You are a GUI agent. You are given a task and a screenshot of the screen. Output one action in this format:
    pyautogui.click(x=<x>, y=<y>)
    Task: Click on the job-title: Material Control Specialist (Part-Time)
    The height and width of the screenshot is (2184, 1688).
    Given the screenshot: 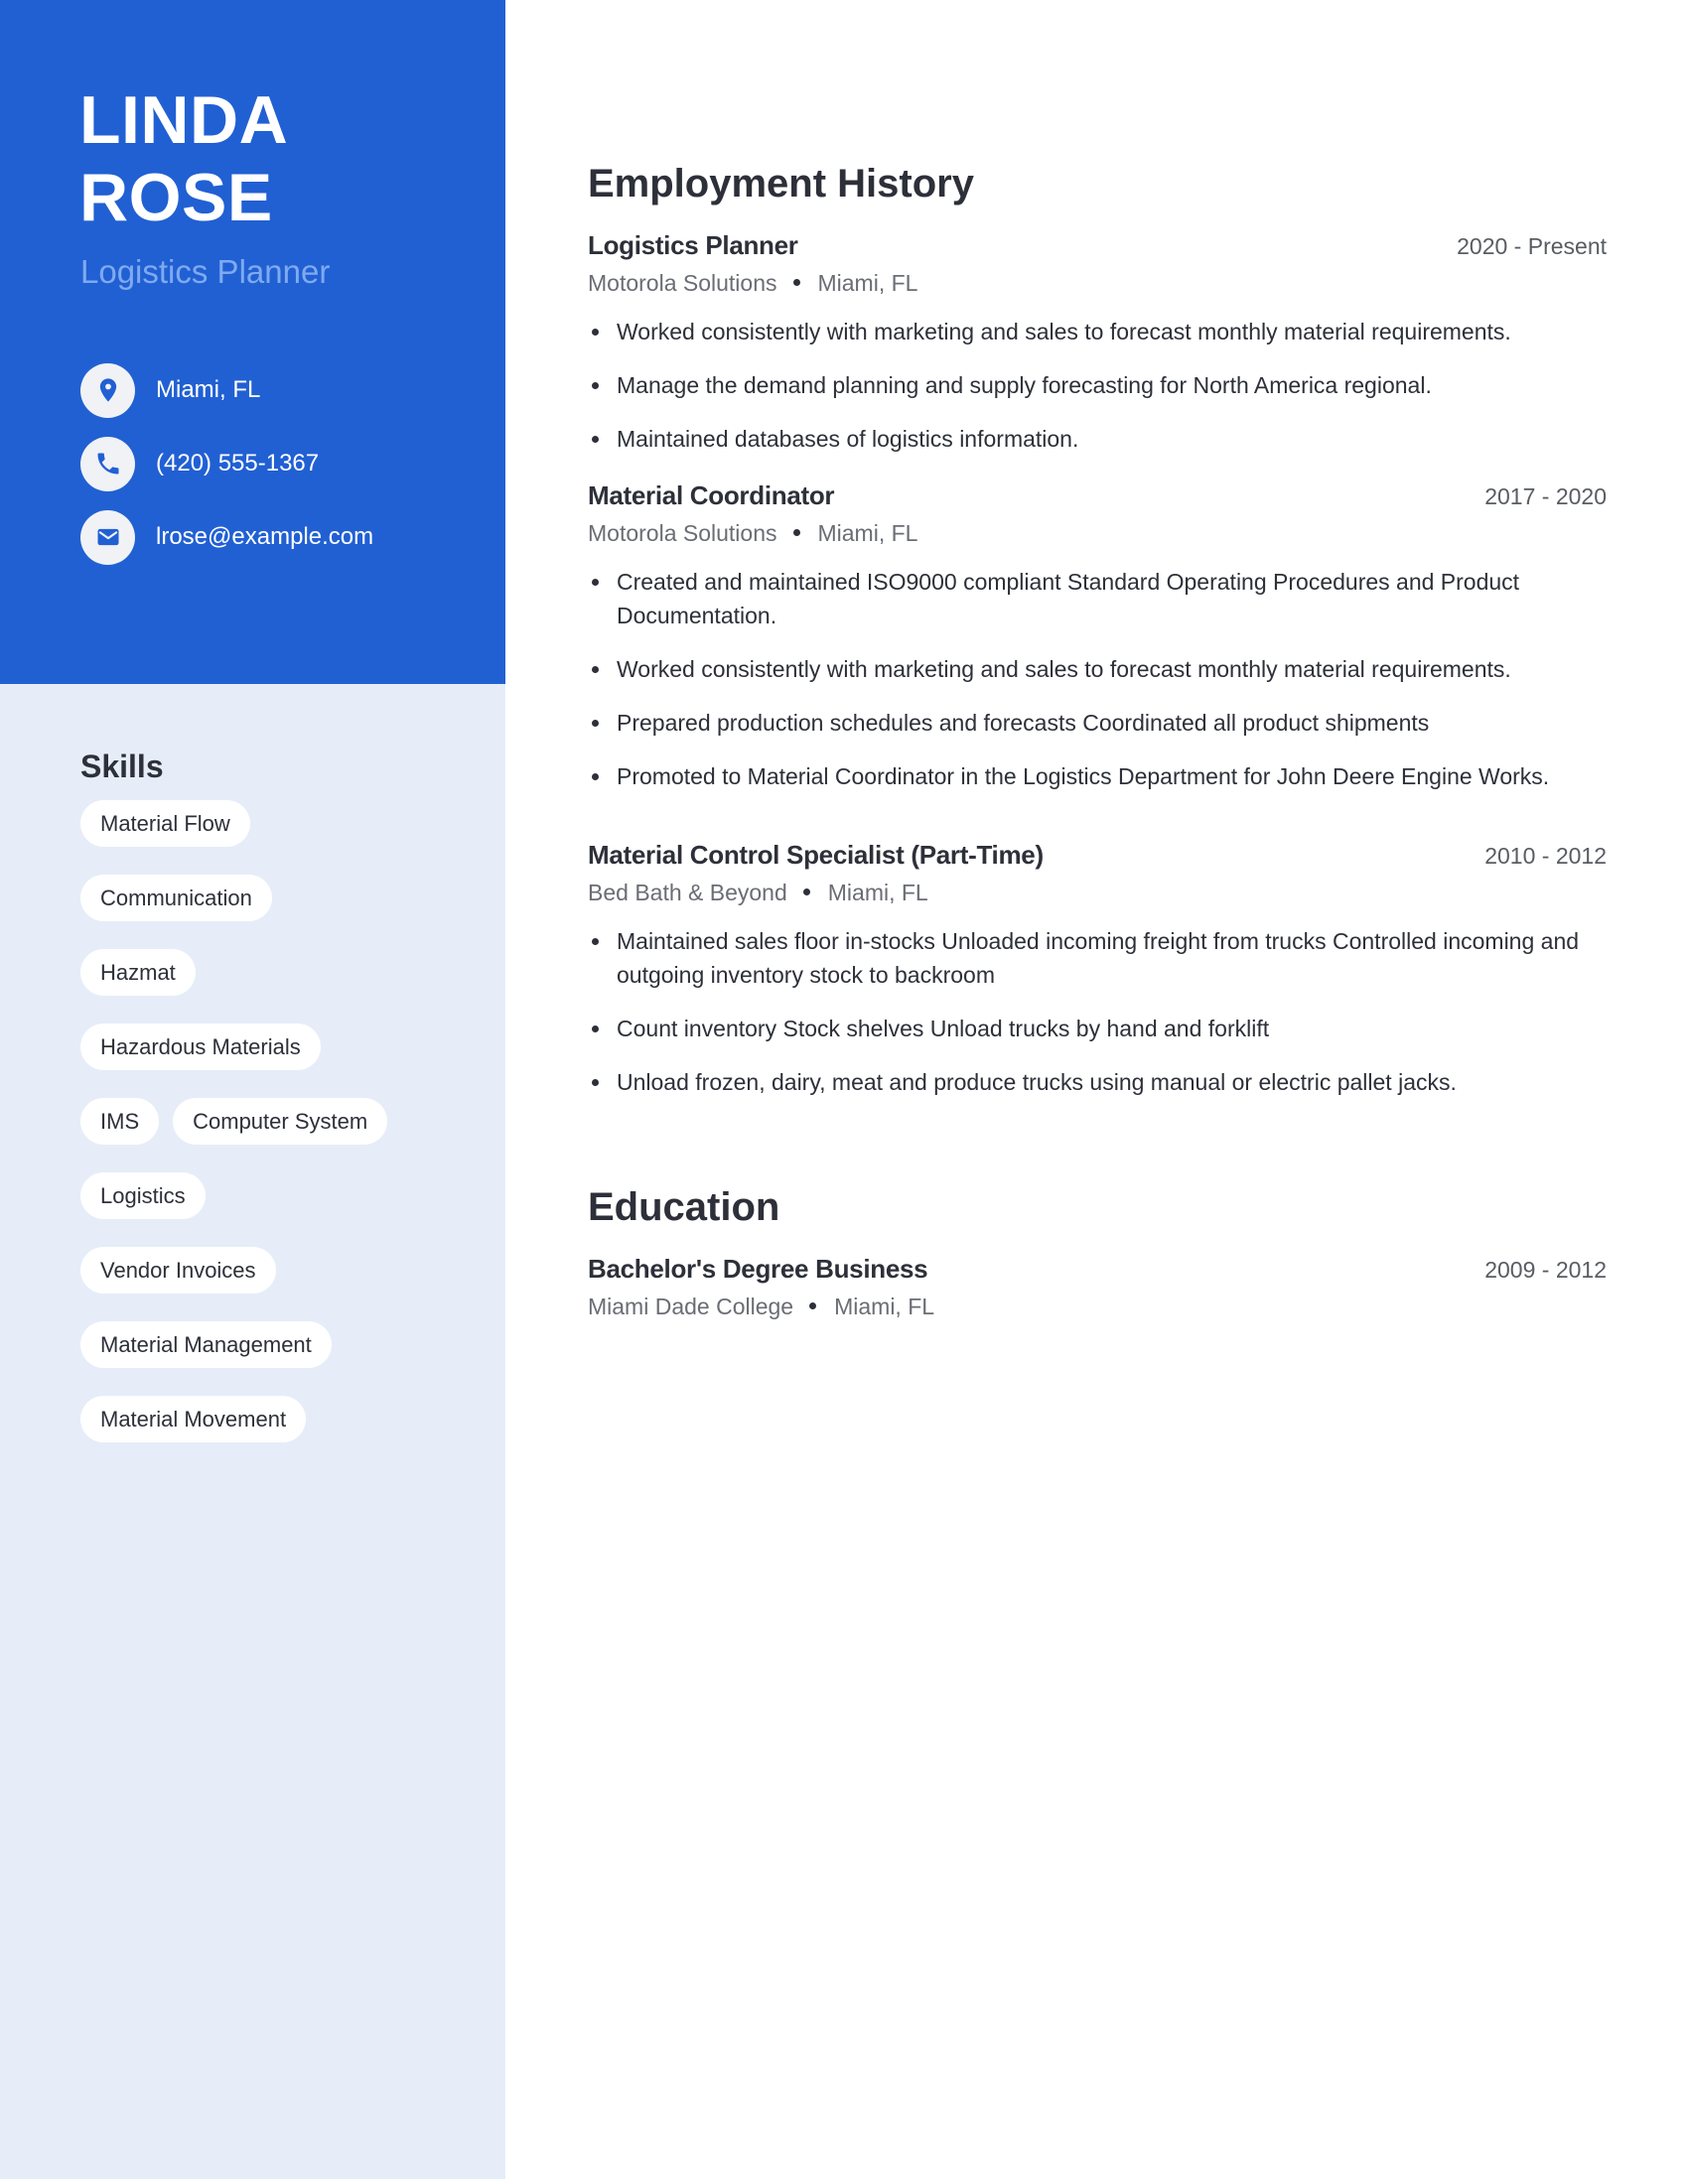 What is the action you would take?
    pyautogui.click(x=816, y=855)
    